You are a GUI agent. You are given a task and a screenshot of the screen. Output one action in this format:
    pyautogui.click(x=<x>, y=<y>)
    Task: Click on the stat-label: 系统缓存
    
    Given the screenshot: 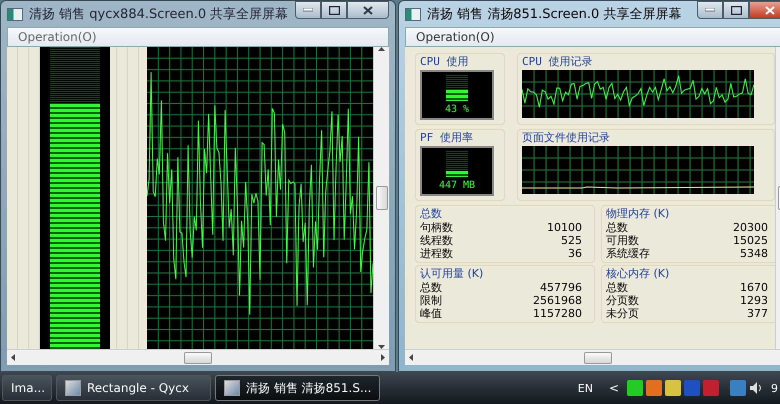 What is the action you would take?
    pyautogui.click(x=628, y=253)
    